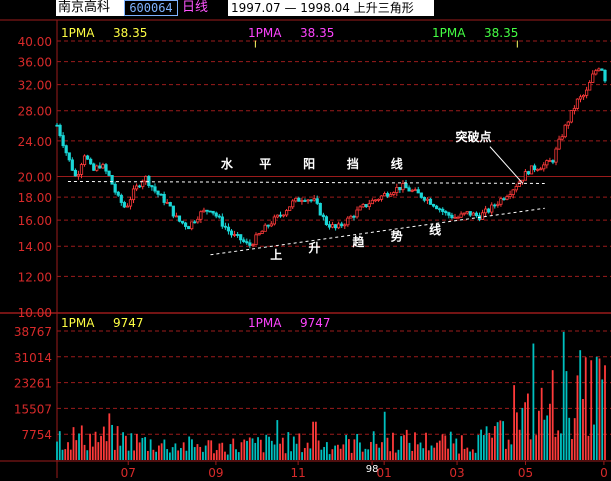 The image size is (611, 481). Describe the element at coordinates (128, 473) in the screenshot. I see `x-tick-label: 07` at that location.